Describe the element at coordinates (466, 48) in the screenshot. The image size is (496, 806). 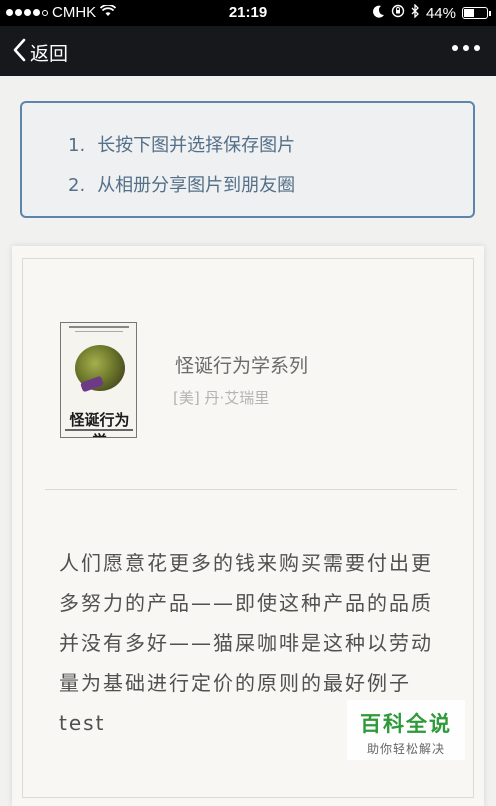
I see `more-options-icon` at that location.